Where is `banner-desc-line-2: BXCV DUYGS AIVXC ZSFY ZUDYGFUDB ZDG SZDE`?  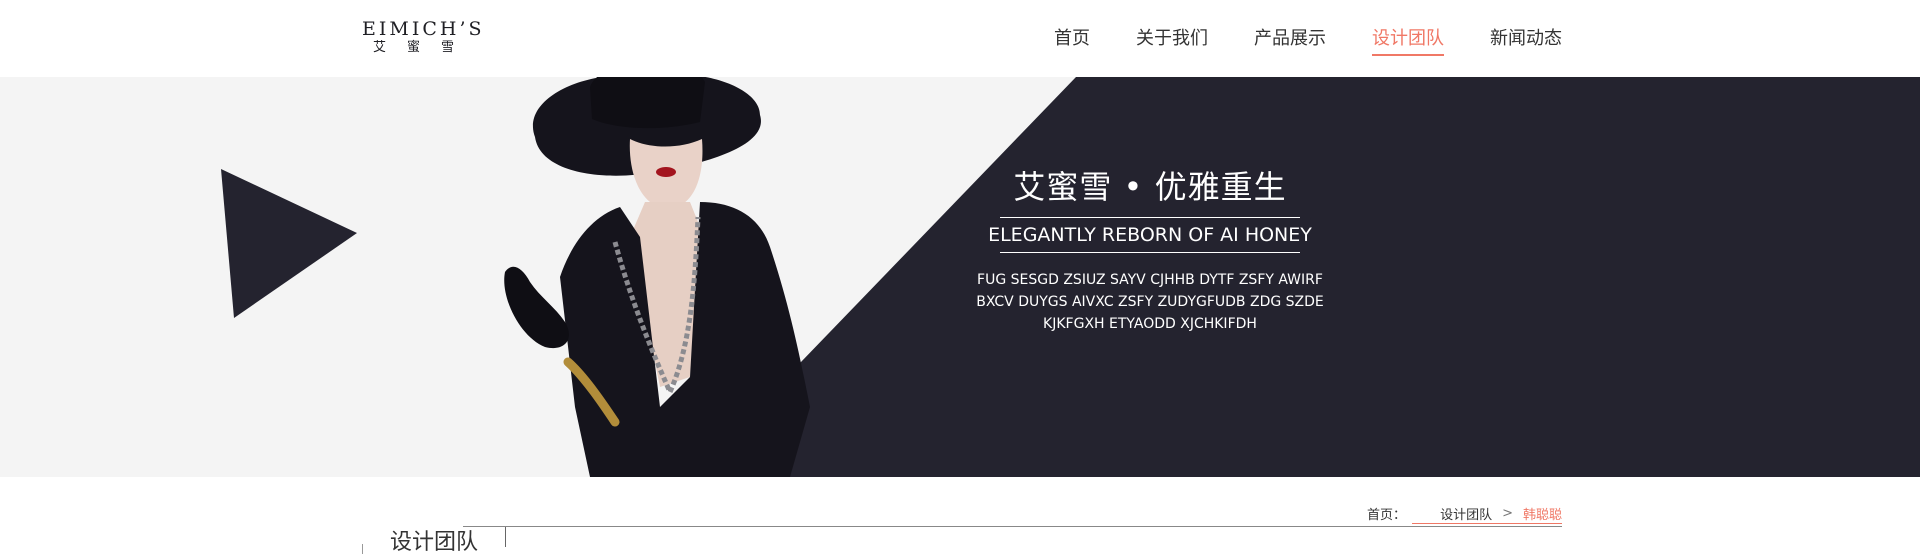
banner-desc-line-2: BXCV DUYGS AIVXC ZSFY ZUDYGFUDB ZDG SZDE is located at coordinates (1150, 302).